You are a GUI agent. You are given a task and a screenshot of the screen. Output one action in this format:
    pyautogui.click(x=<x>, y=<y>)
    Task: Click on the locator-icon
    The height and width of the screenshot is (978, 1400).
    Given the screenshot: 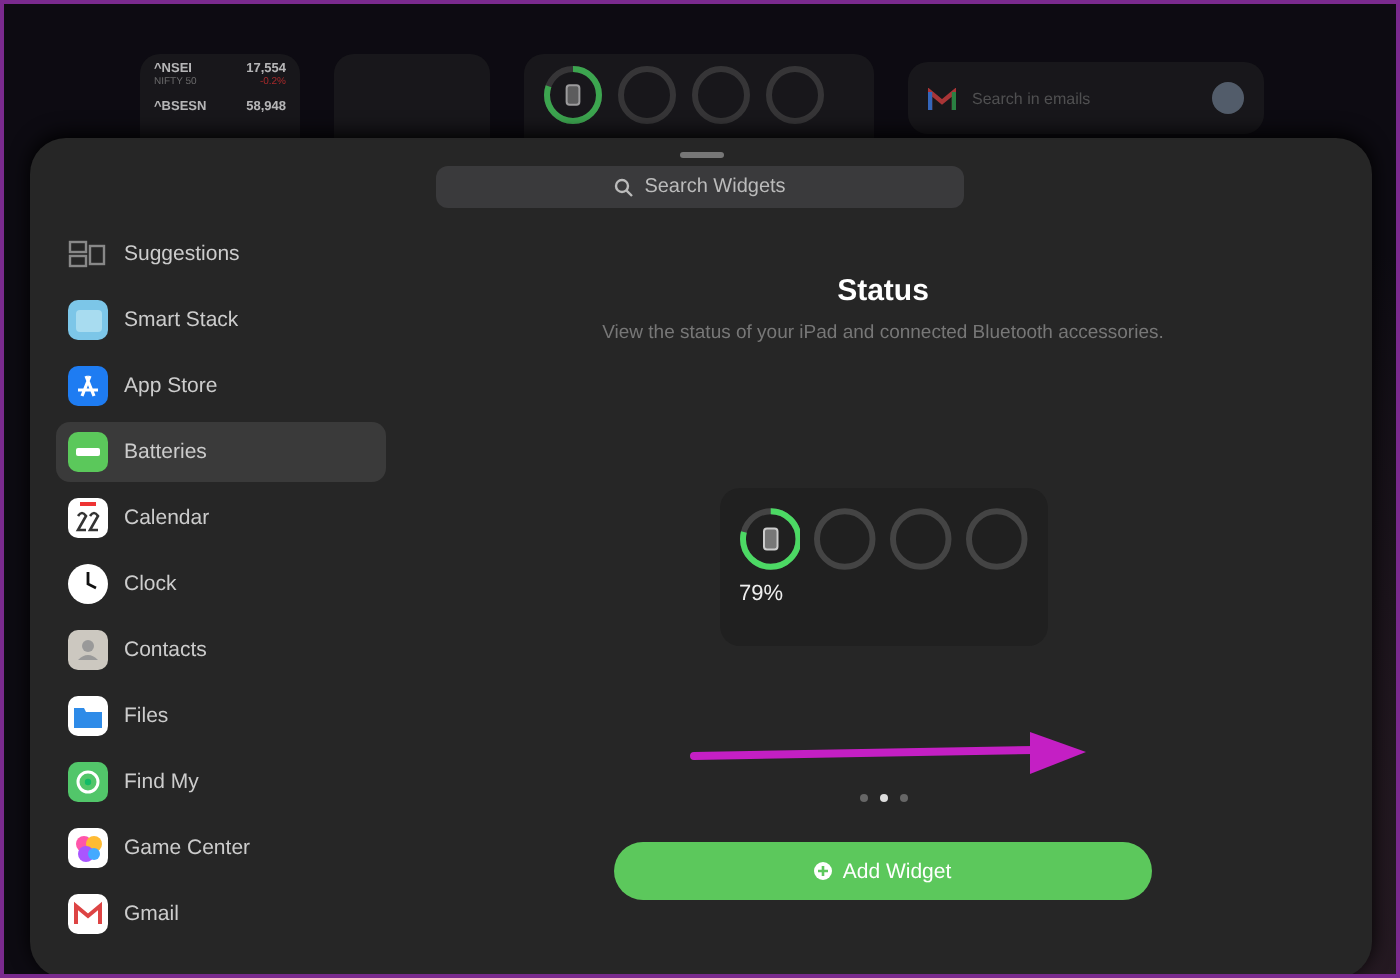 What is the action you would take?
    pyautogui.click(x=88, y=782)
    